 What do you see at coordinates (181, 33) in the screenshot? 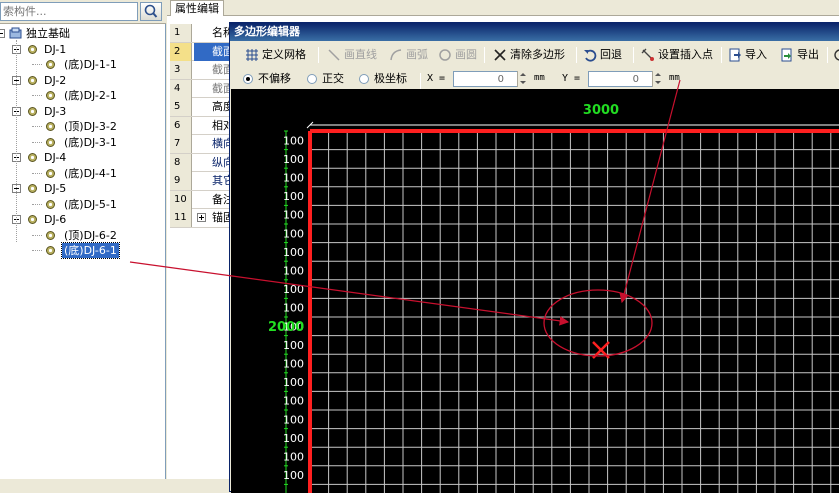
I see `row-number: 1` at bounding box center [181, 33].